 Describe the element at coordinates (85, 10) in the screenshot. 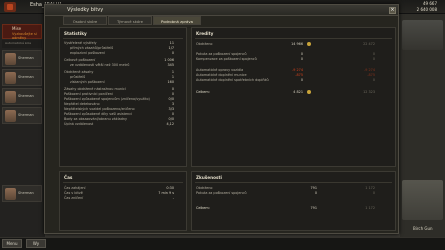

I see `dialog-title: Výsledky bitvy` at that location.